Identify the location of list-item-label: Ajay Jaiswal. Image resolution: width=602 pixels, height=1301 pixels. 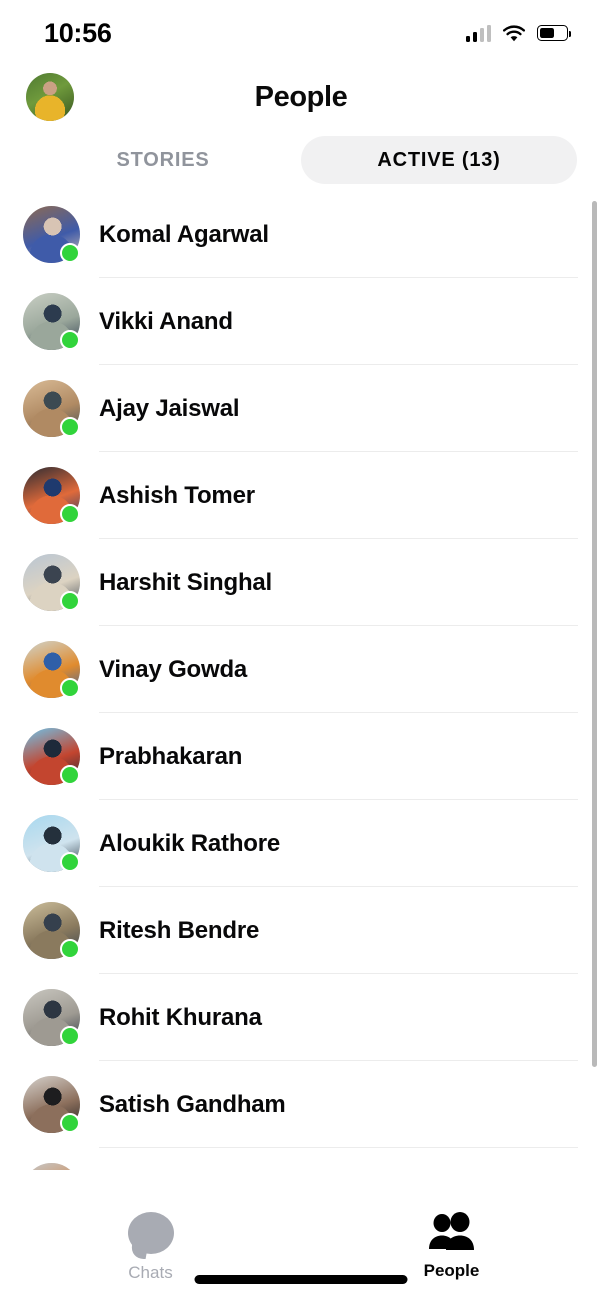
(169, 408).